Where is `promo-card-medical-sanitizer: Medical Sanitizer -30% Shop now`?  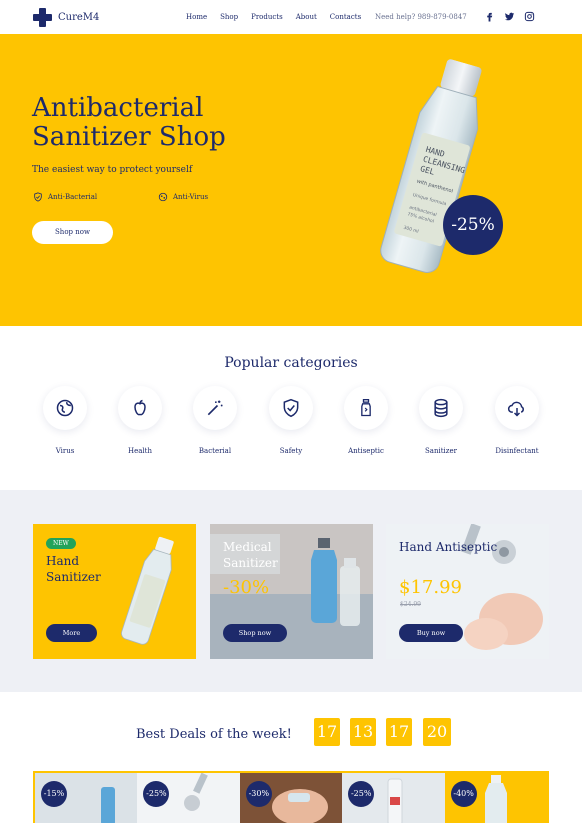 promo-card-medical-sanitizer: Medical Sanitizer -30% Shop now is located at coordinates (291, 591).